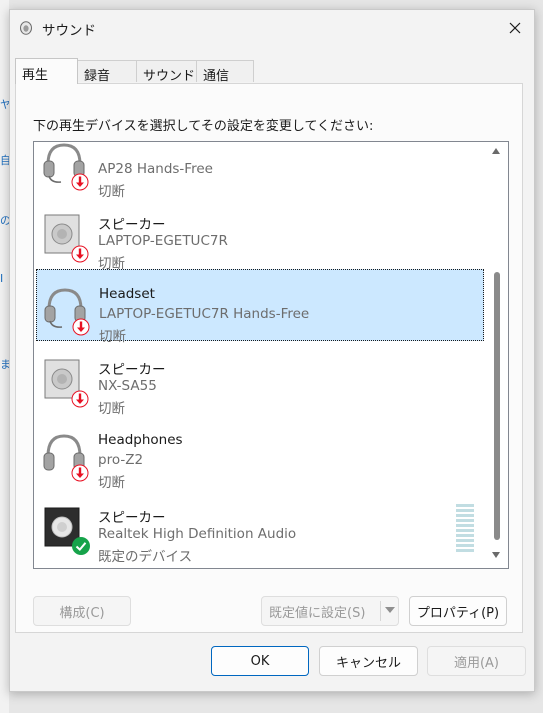  I want to click on scroll-down-arrow-icon, so click(496, 555).